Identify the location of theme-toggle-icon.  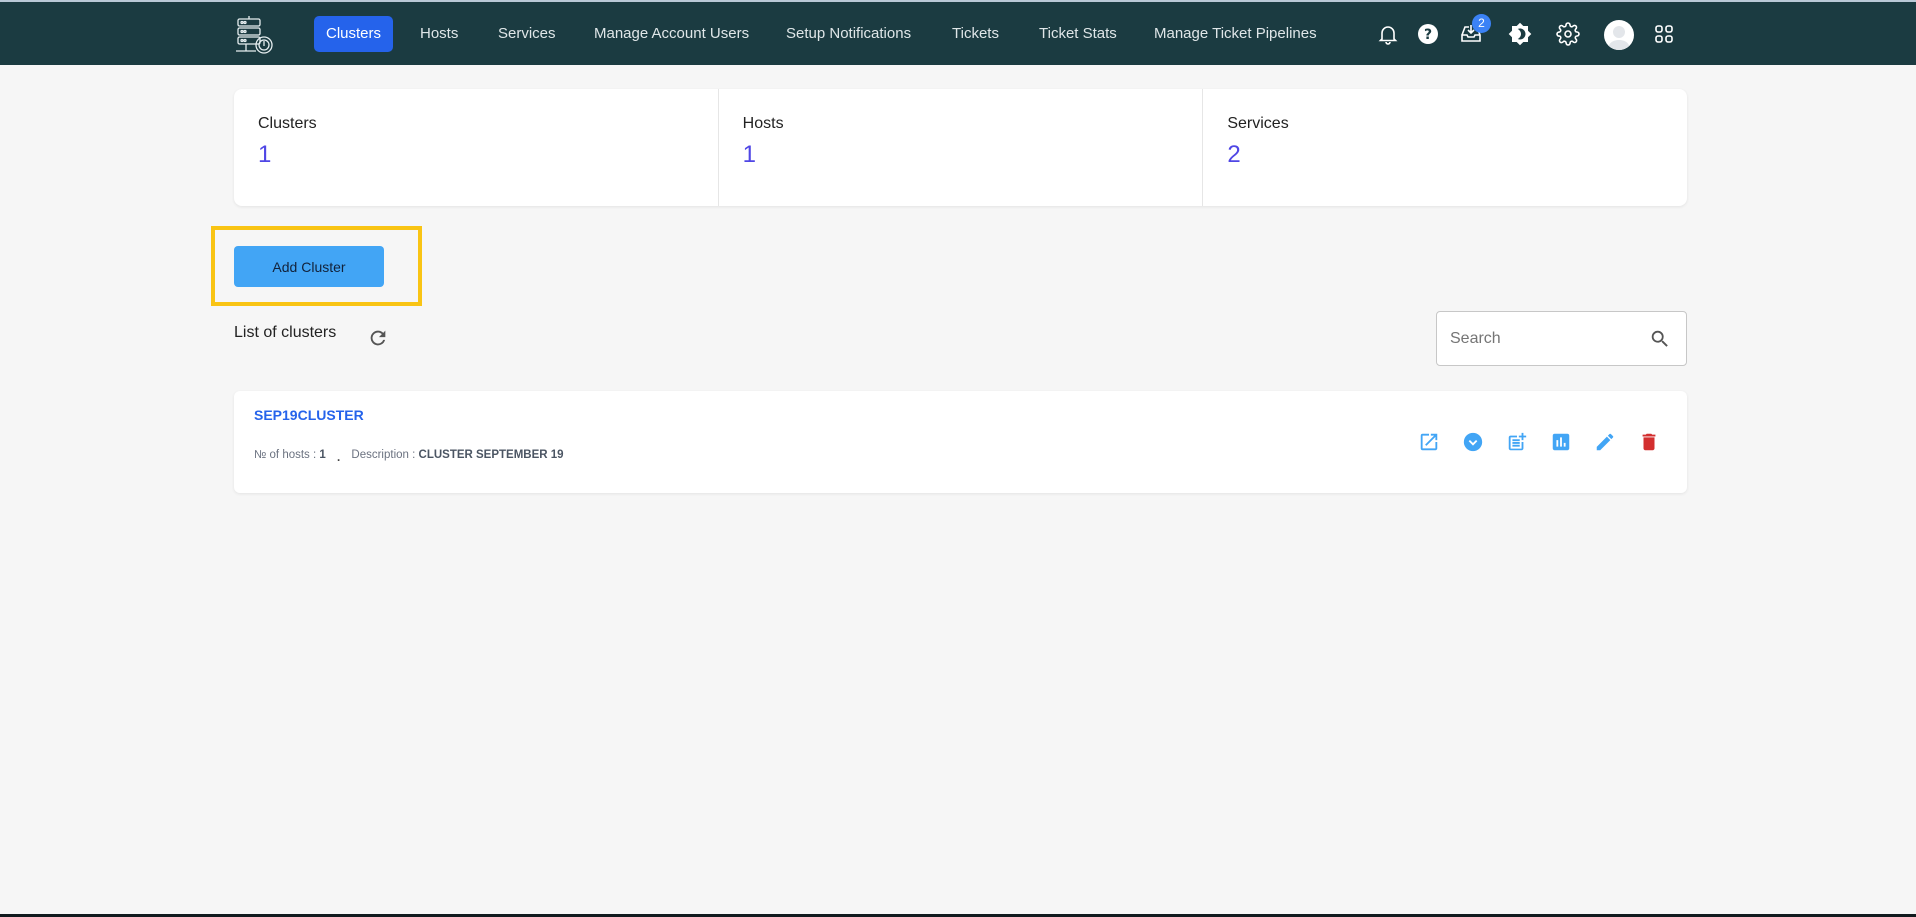
(1520, 34).